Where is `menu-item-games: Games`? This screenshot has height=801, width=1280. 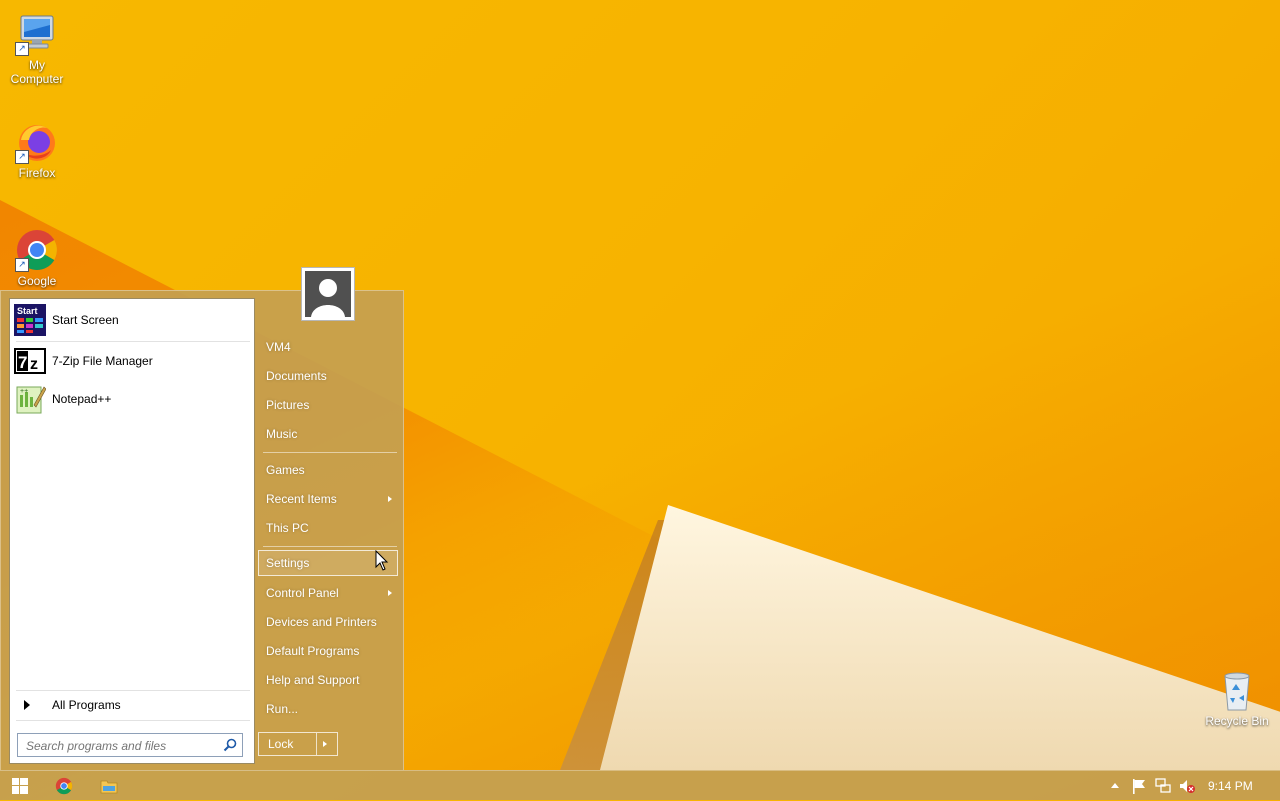
menu-item-games: Games is located at coordinates (328, 470).